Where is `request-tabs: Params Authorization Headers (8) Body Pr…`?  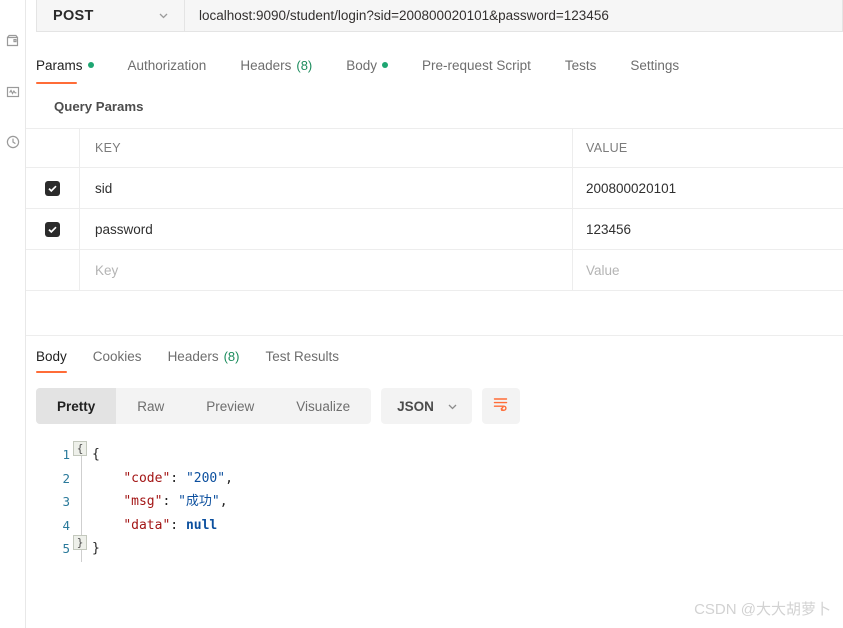 request-tabs: Params Authorization Headers (8) Body Pr… is located at coordinates (439, 68).